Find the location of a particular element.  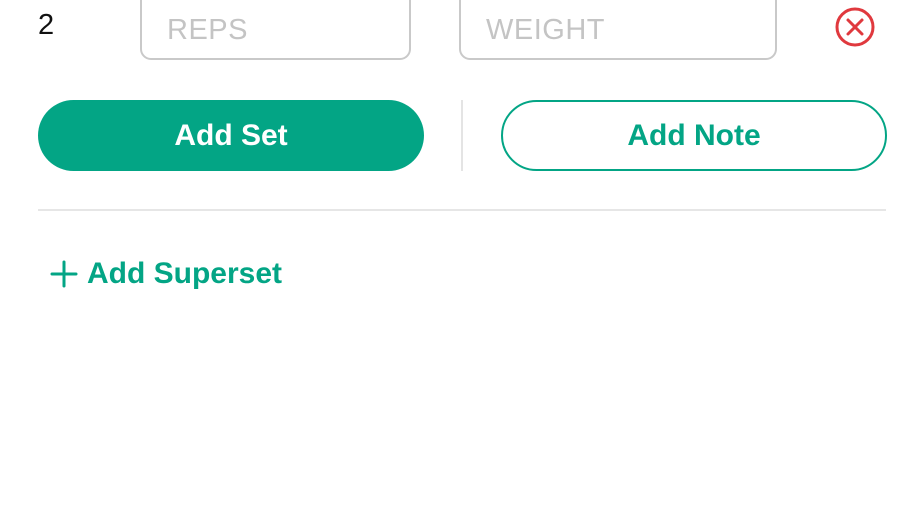

add-set-label: Add Set is located at coordinates (231, 135).